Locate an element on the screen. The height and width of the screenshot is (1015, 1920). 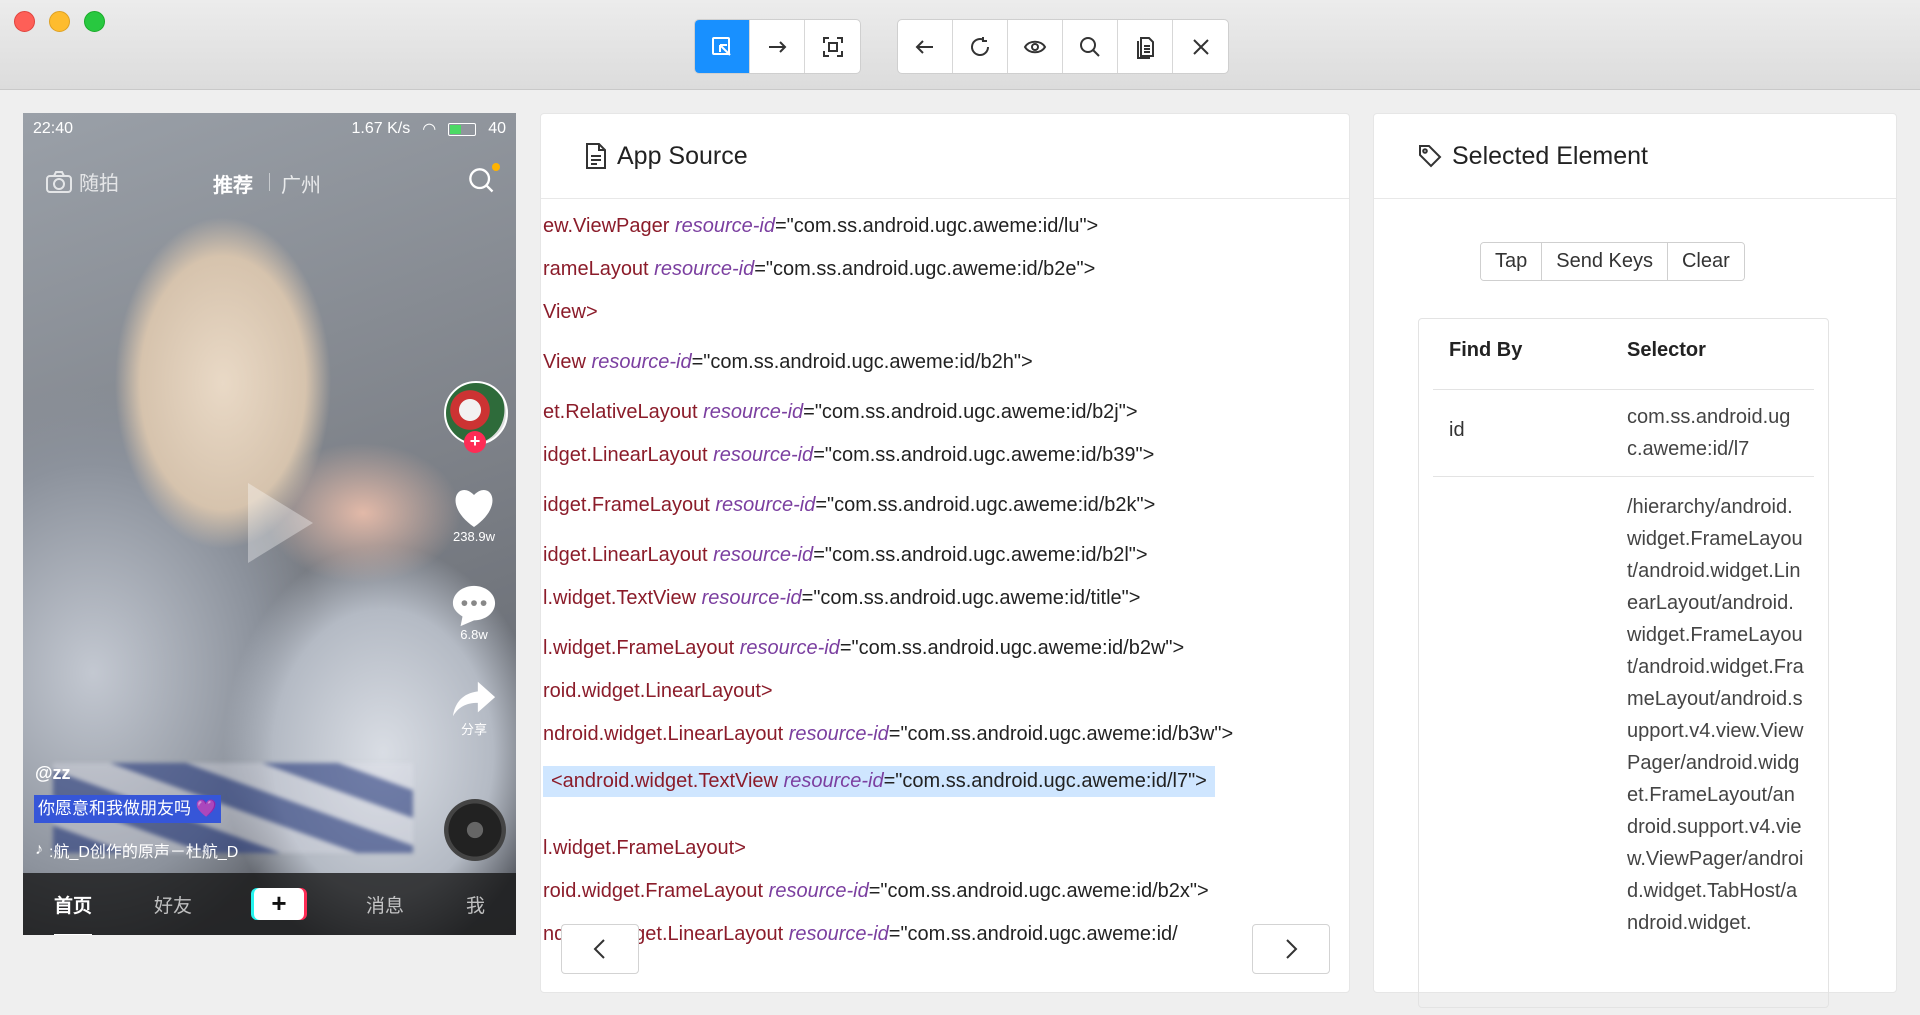
zoom-window-button is located at coordinates (94, 21).